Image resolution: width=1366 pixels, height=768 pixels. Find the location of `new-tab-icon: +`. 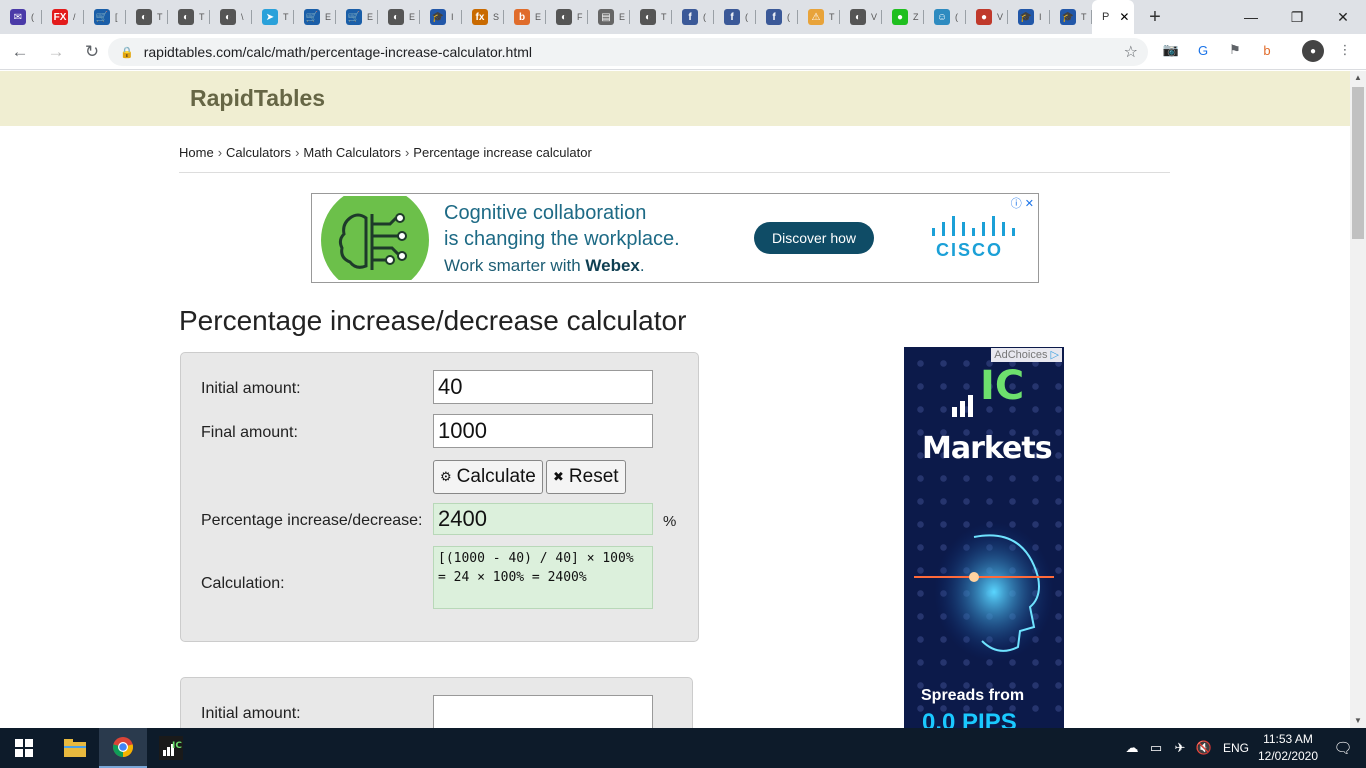

new-tab-icon: + is located at coordinates (1155, 17).